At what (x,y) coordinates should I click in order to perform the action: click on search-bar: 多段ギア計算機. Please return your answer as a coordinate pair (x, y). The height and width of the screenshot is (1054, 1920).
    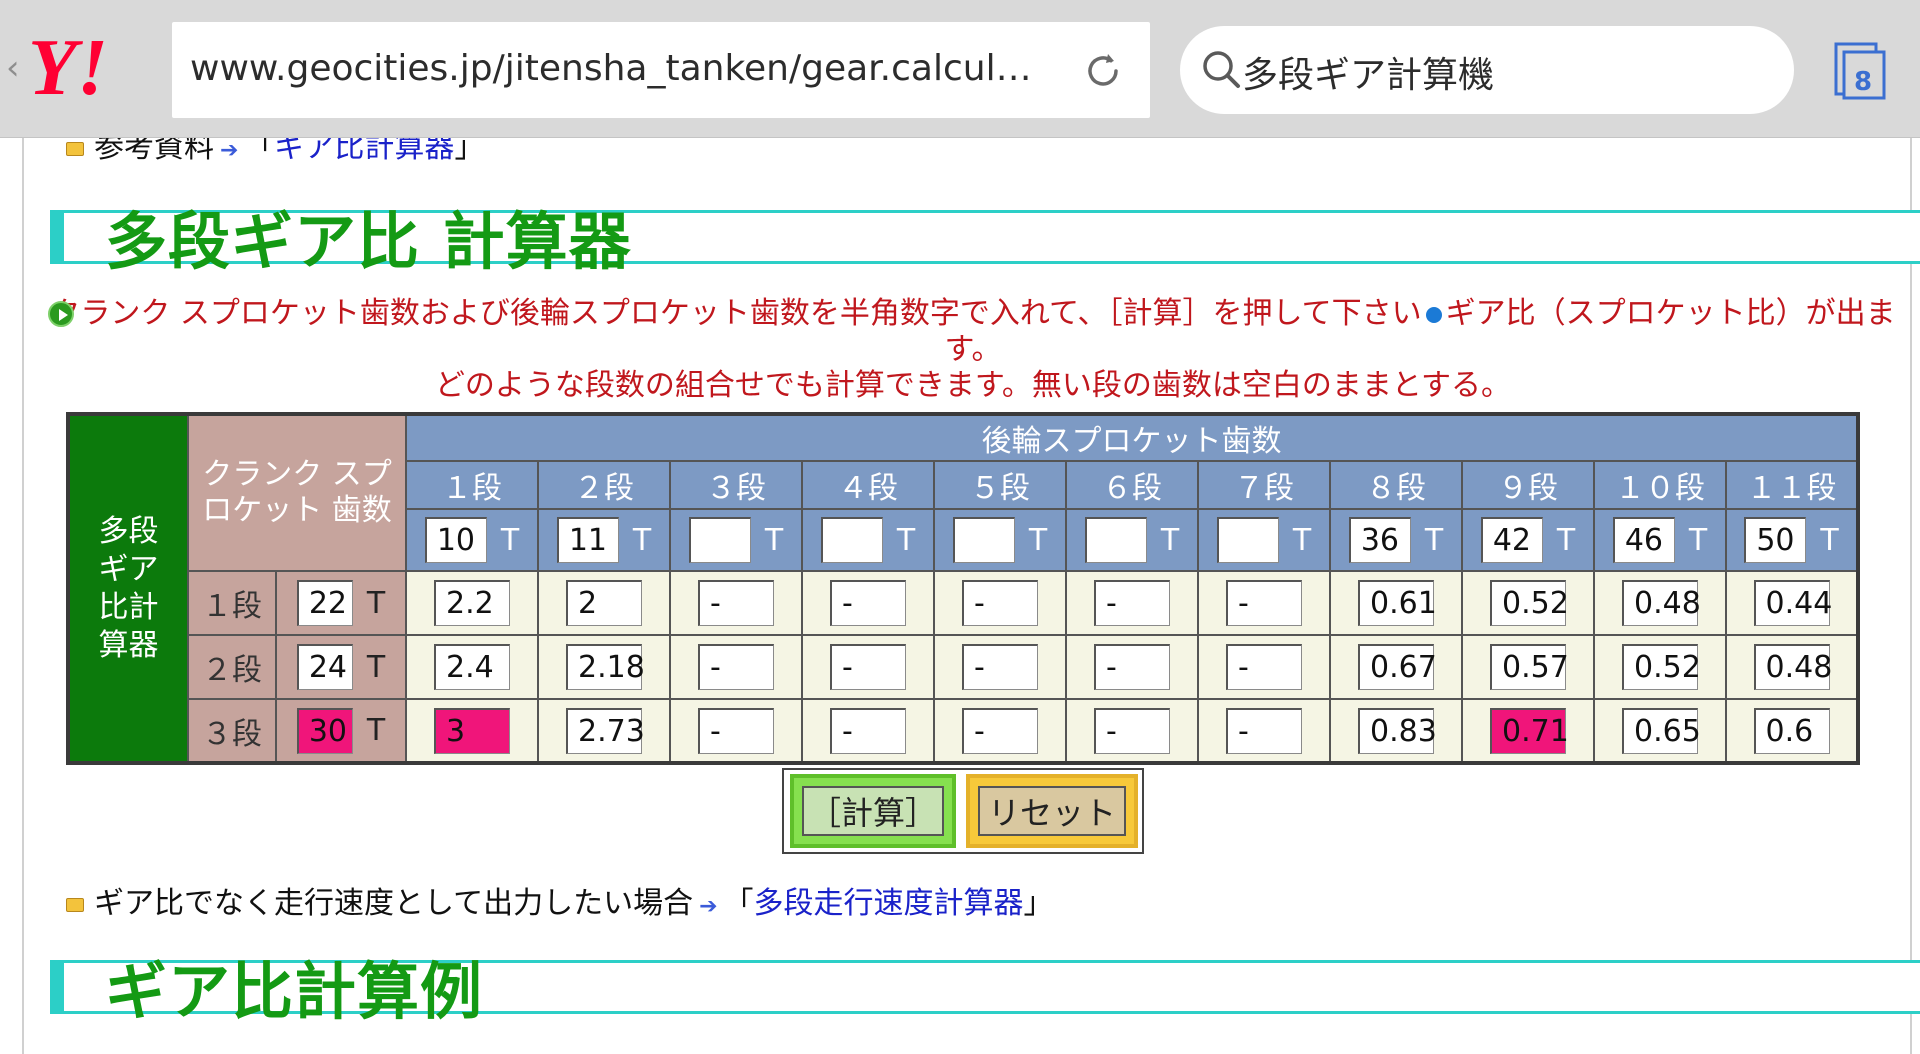
    Looking at the image, I should click on (1487, 70).